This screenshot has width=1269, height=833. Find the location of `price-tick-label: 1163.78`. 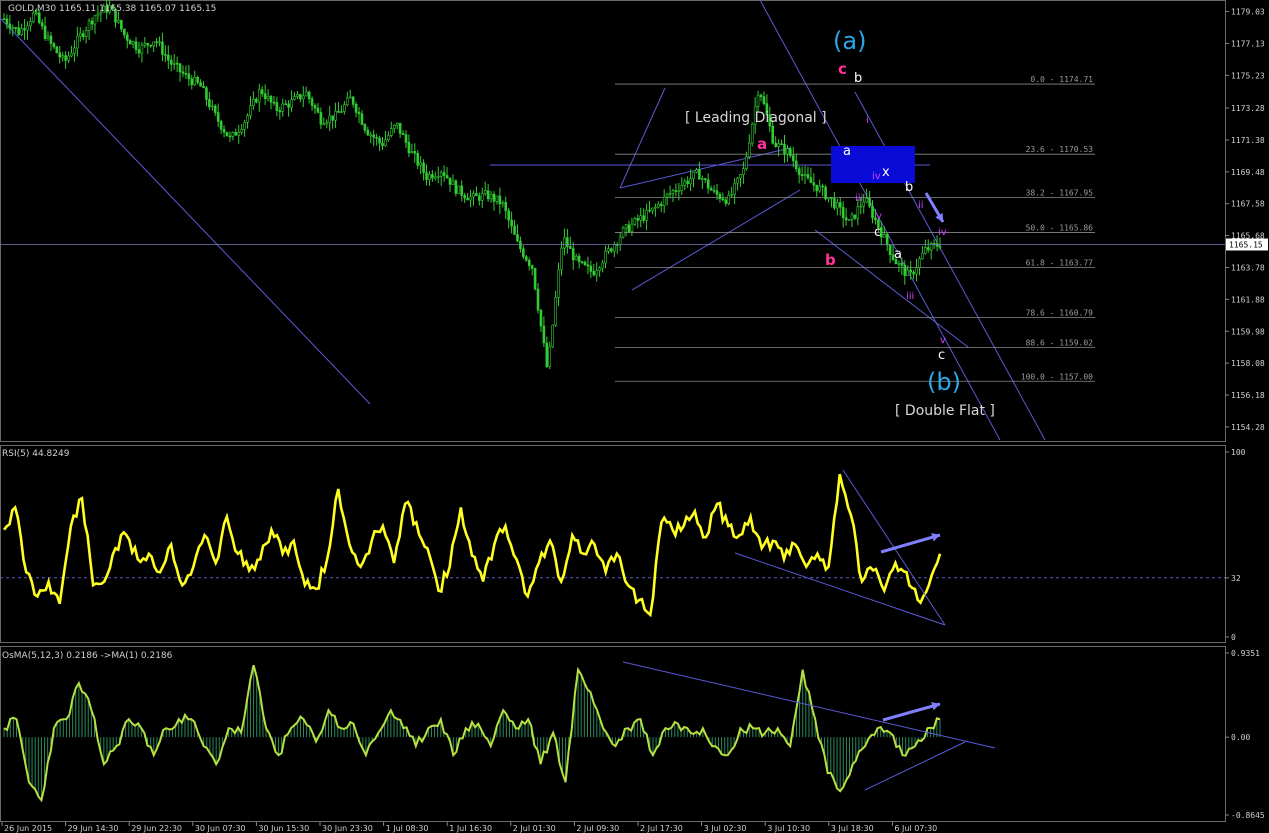

price-tick-label: 1163.78 is located at coordinates (1248, 267).